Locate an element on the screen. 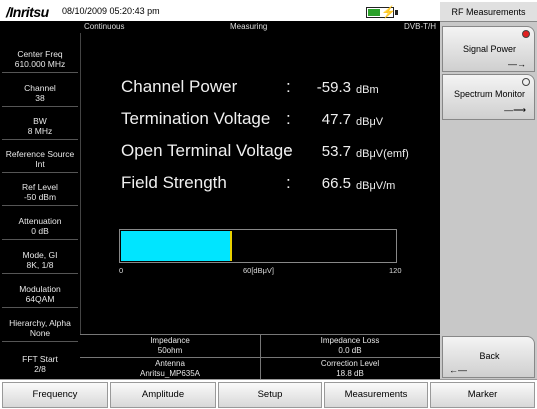  antenna-label: Antenna is located at coordinates (170, 363).